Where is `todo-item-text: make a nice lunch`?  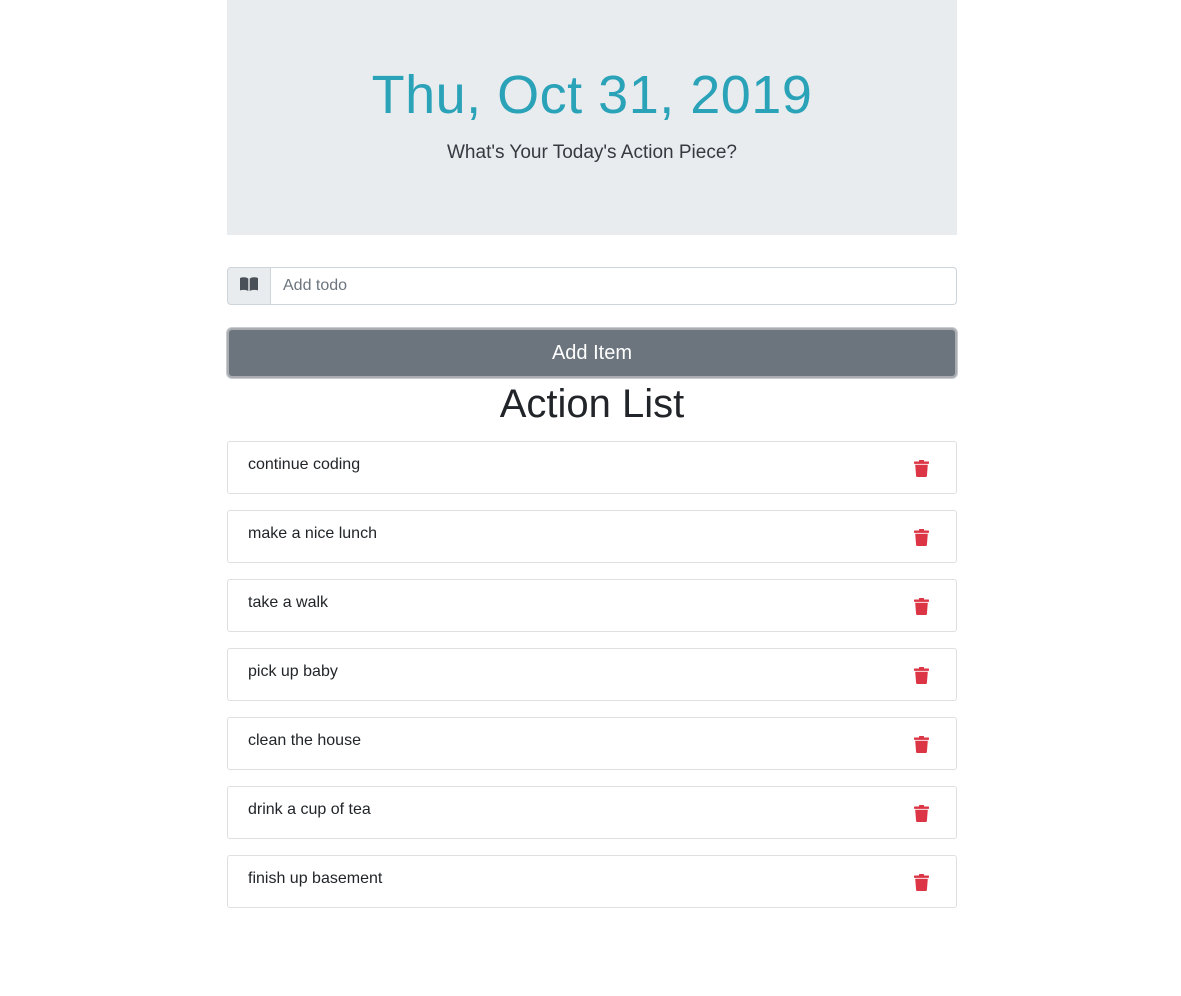
todo-item-text: make a nice lunch is located at coordinates (312, 533).